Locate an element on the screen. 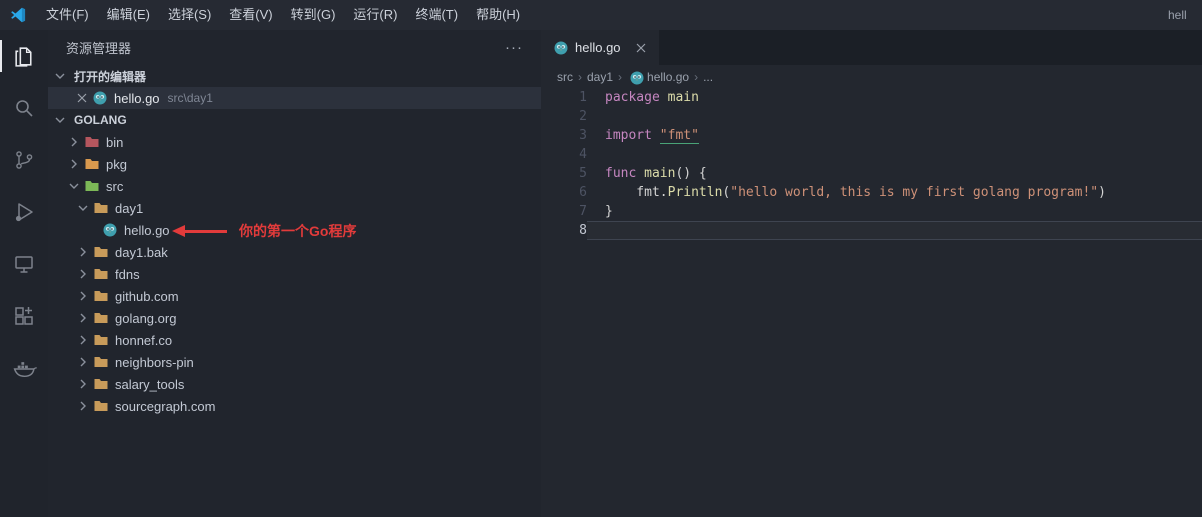 Image resolution: width=1202 pixels, height=517 pixels. tree-item-hello-go: hello.go is located at coordinates (294, 230).